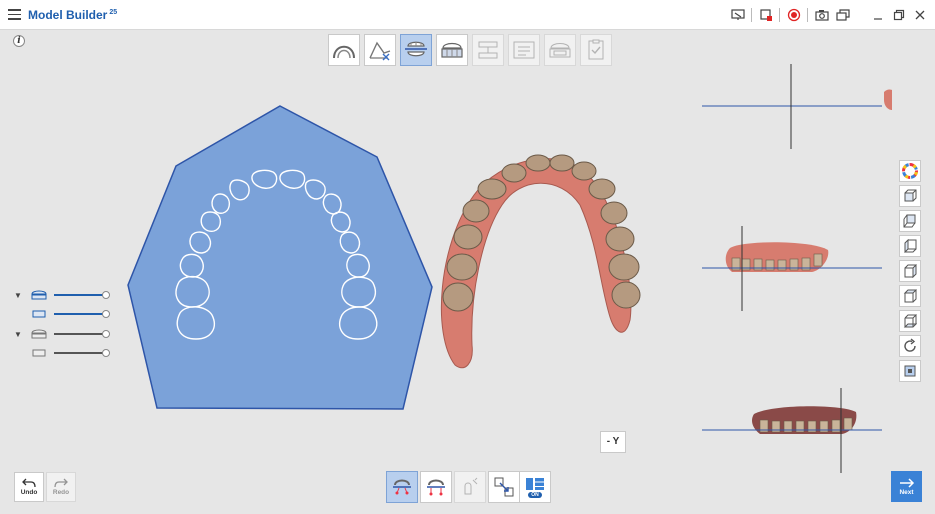 The image size is (935, 514). I want to click on hollow-tool-button, so click(560, 50).